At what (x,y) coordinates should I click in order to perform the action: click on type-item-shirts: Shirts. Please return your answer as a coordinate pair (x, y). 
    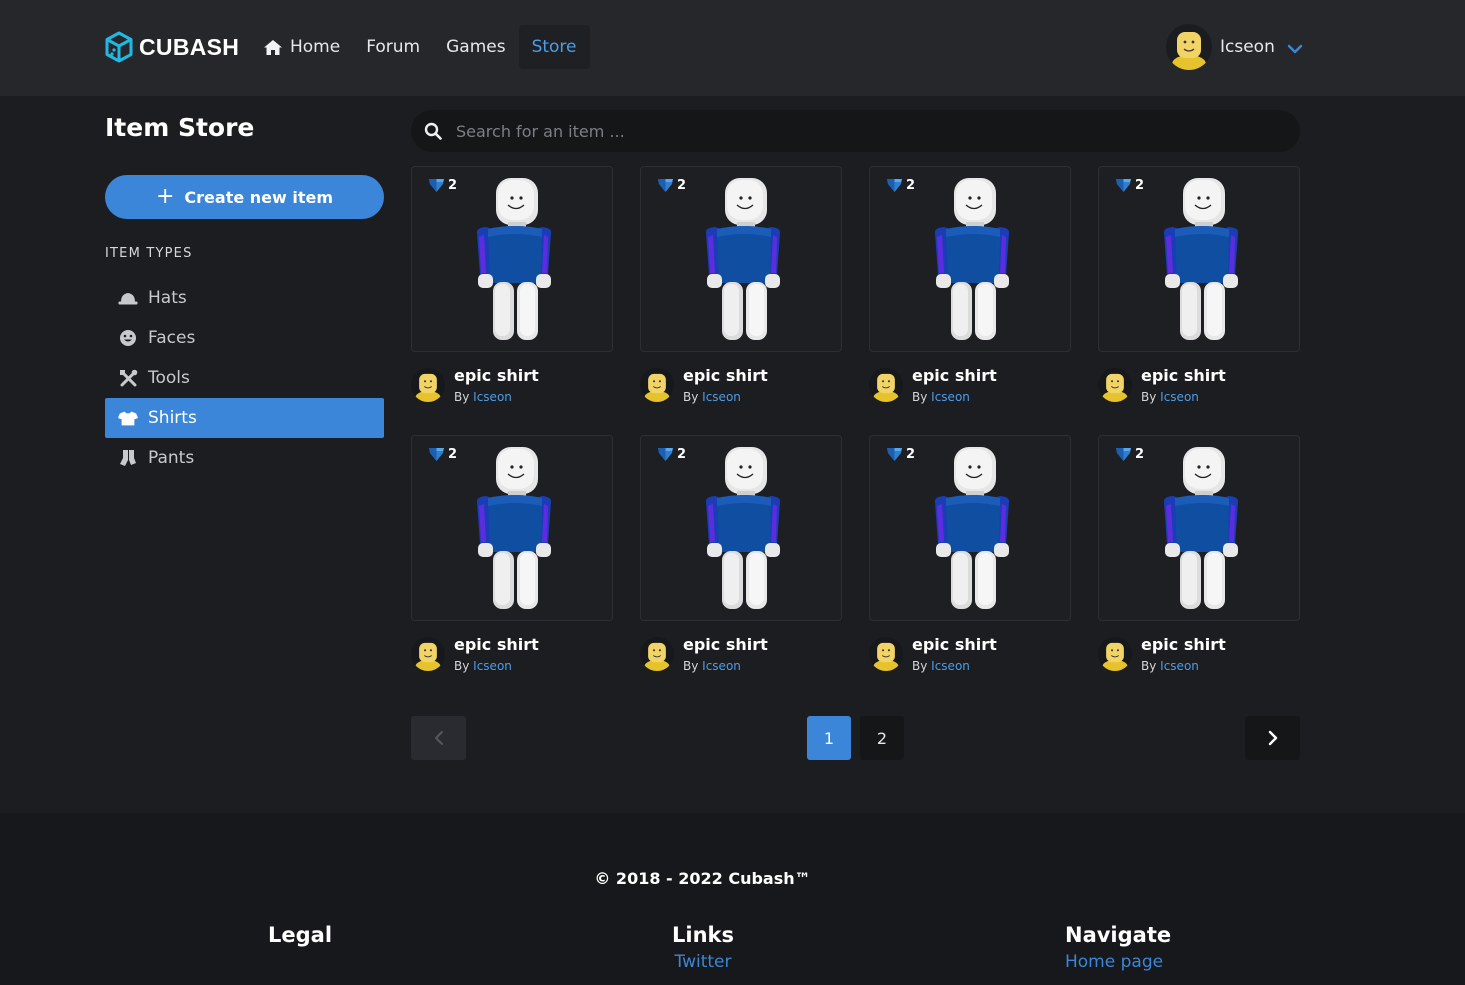
    Looking at the image, I should click on (244, 418).